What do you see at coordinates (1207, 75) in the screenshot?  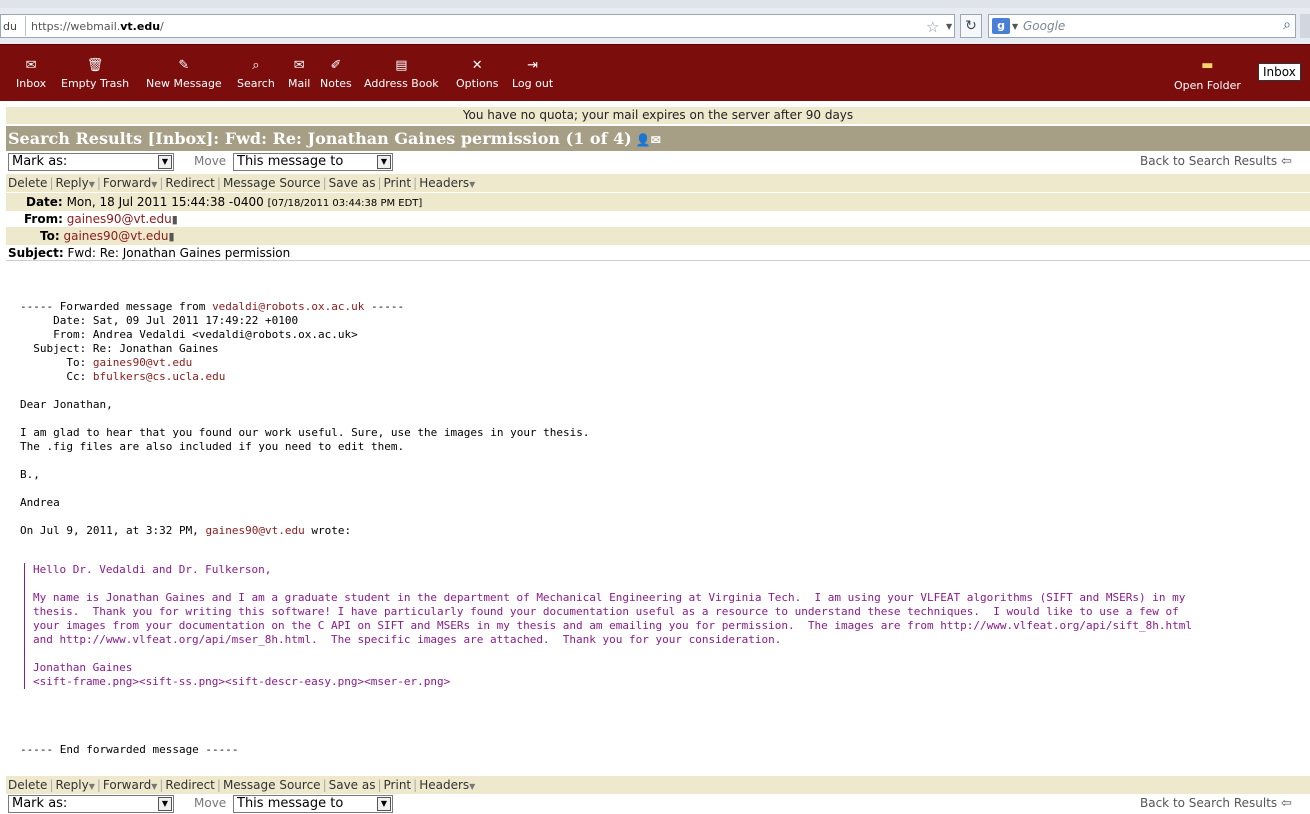 I see `toolbar-open-folder: ▬ Open Folder` at bounding box center [1207, 75].